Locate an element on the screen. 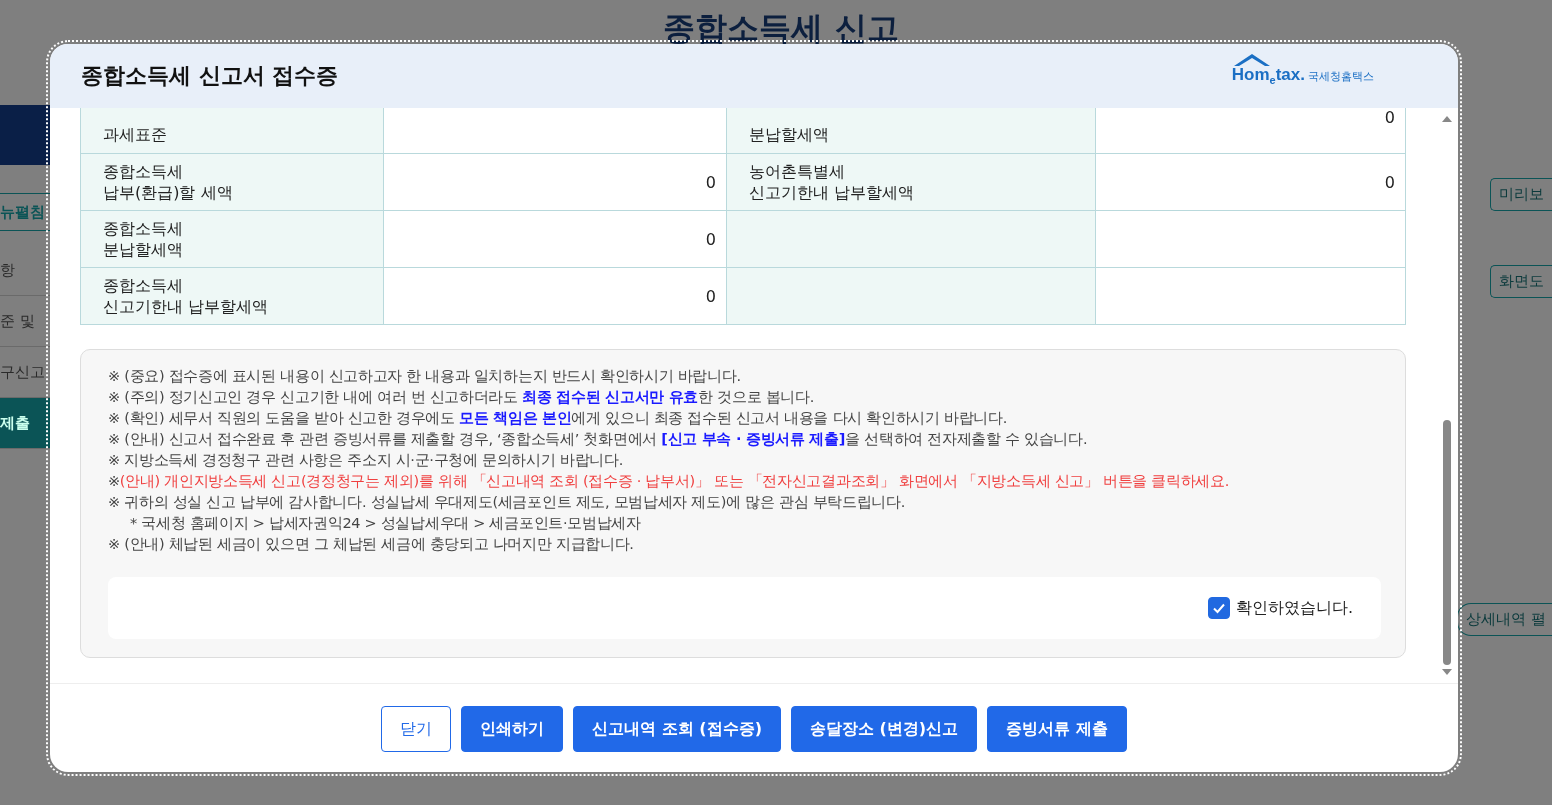  field-label: 과세표준 is located at coordinates (135, 134).